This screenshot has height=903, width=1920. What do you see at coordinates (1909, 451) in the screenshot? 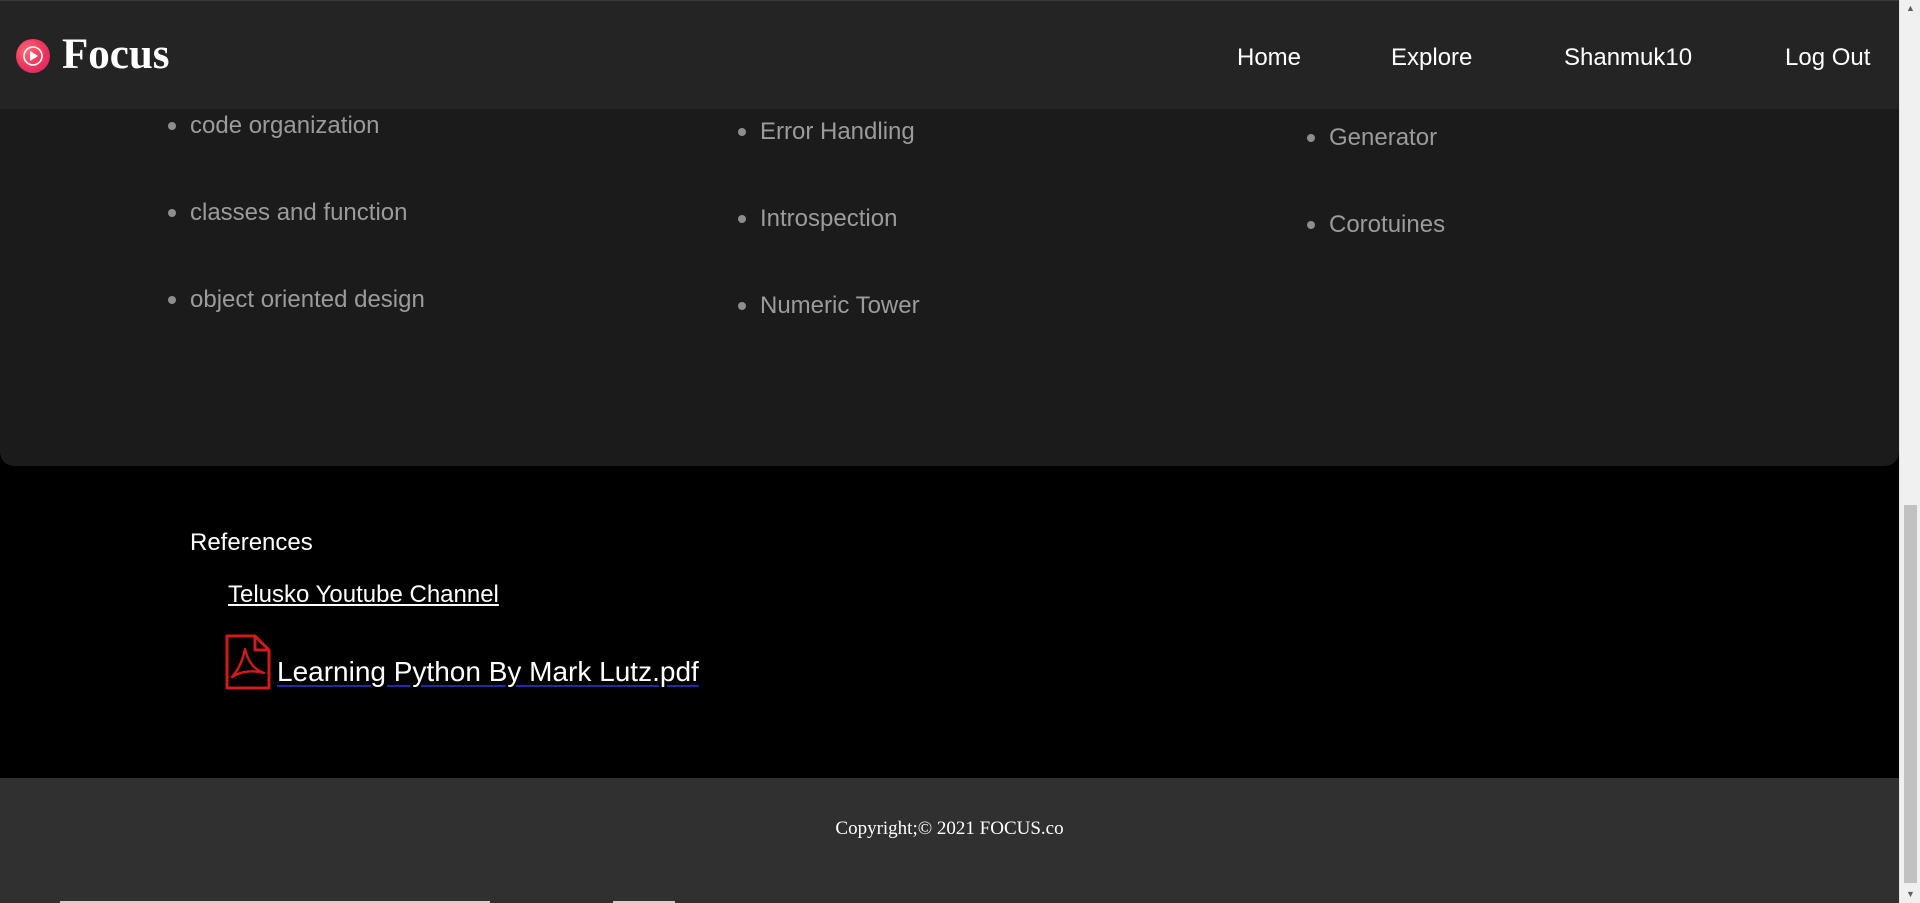
I see `vertical-scrollbar: ▲ ▼` at bounding box center [1909, 451].